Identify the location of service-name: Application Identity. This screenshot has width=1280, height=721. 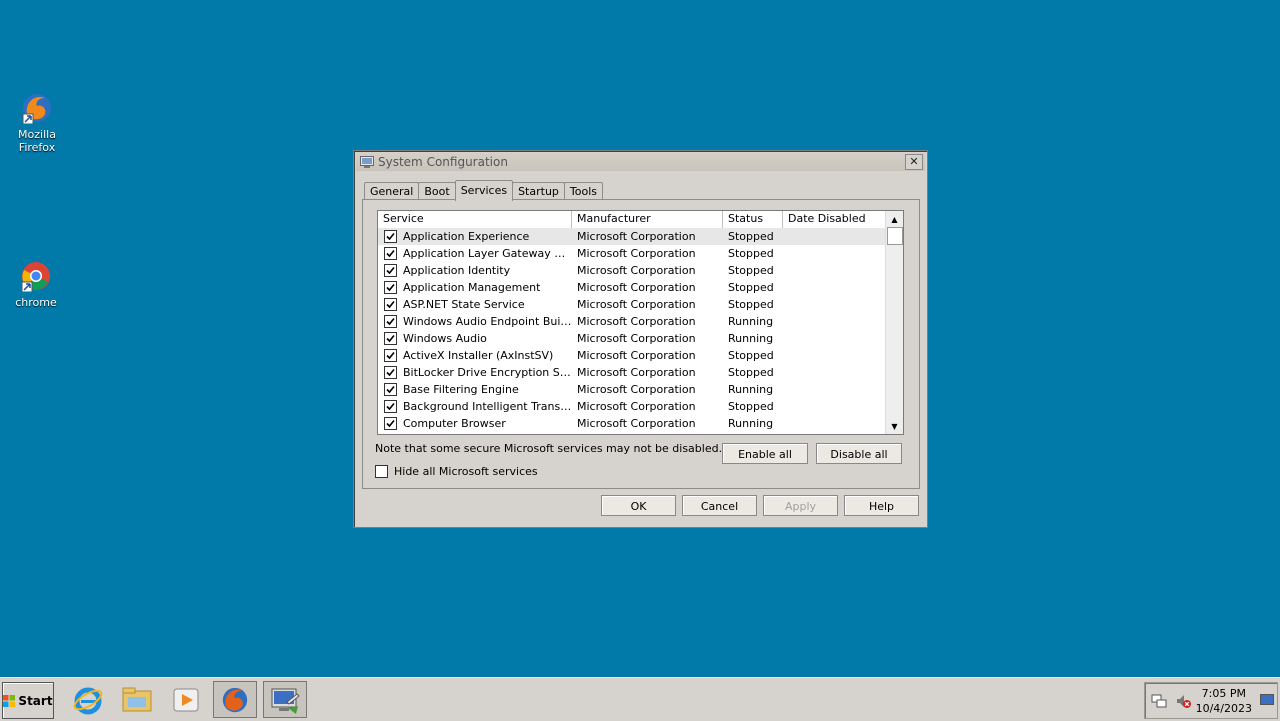
(457, 270).